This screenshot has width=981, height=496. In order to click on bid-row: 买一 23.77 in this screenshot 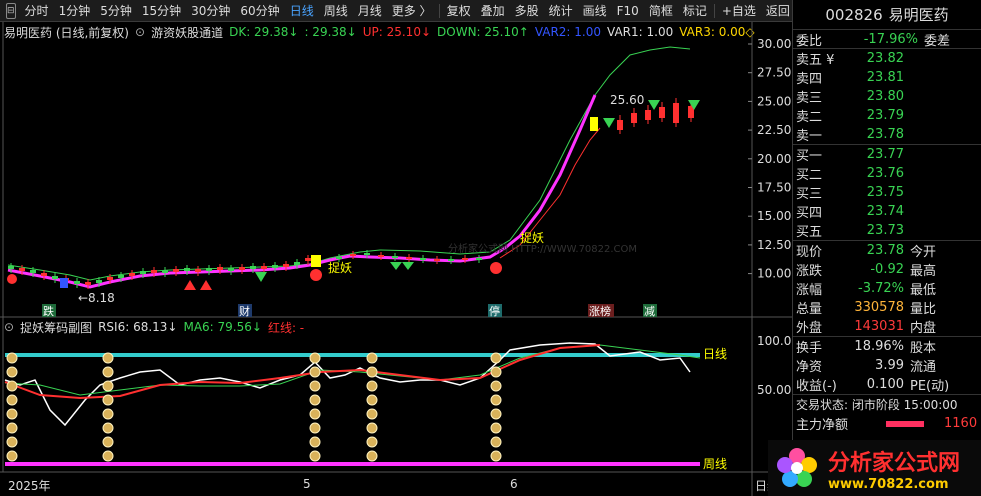, I will do `click(887, 154)`.